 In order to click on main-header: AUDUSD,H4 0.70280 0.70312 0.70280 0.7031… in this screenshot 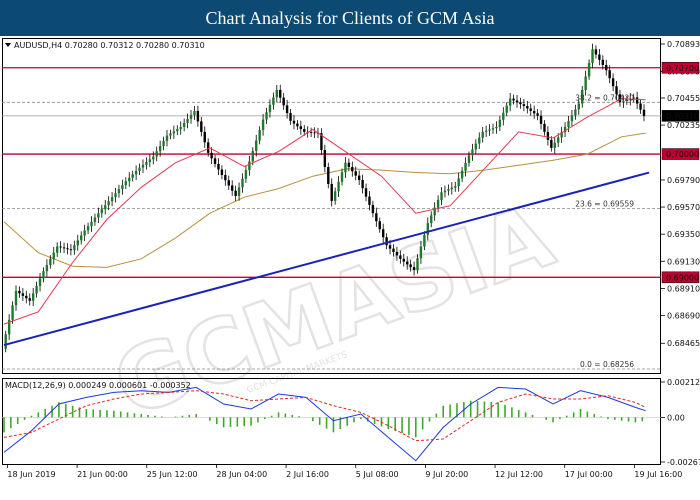, I will do `click(105, 45)`.